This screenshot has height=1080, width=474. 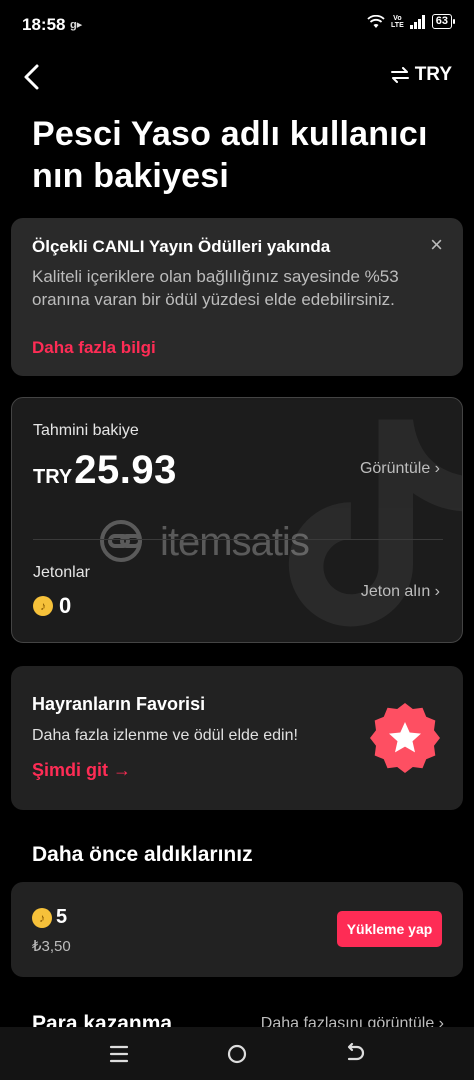 I want to click on status-icons: Vo LTE 63, so click(x=411, y=21).